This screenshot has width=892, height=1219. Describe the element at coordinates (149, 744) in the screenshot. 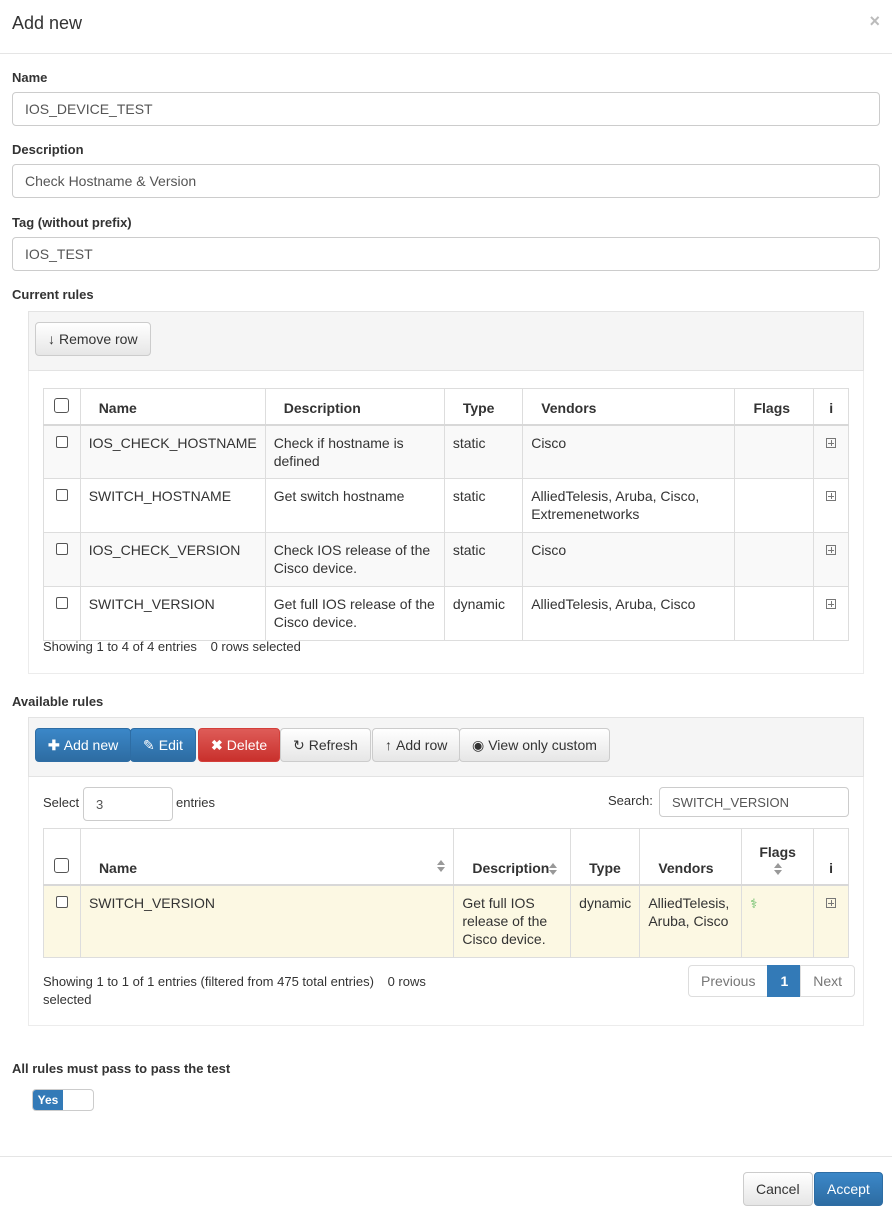

I see `pencil-icon: ✎` at that location.